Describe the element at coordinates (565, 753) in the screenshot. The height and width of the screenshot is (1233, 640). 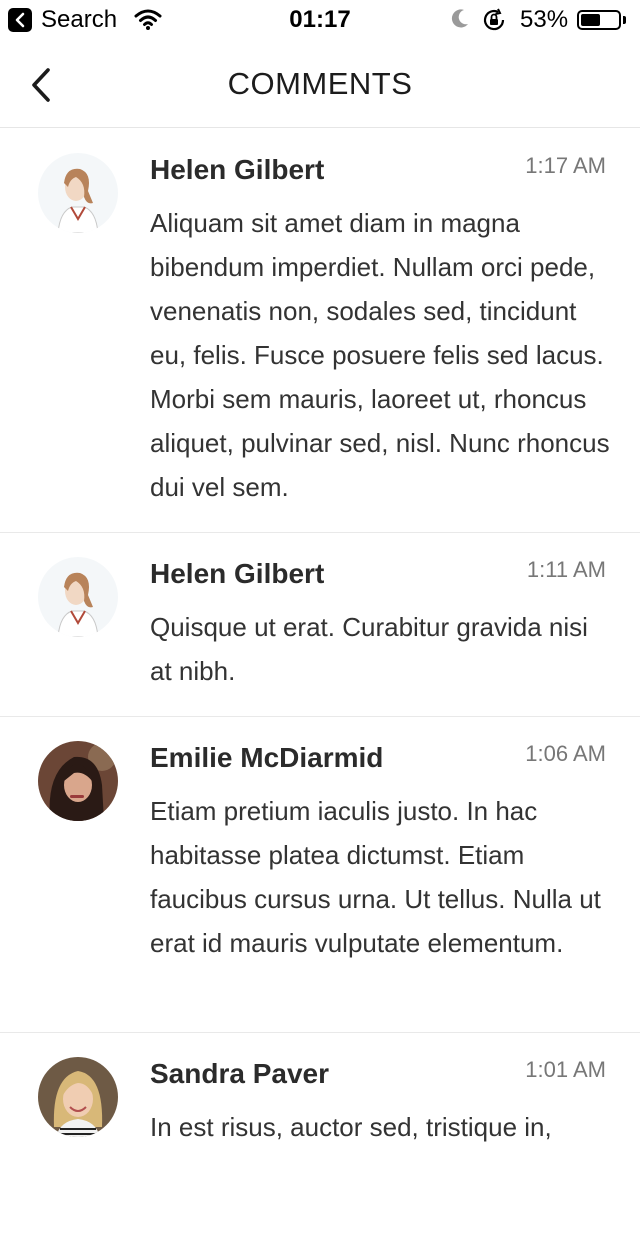
I see `comment-time: 1:06 AM` at that location.